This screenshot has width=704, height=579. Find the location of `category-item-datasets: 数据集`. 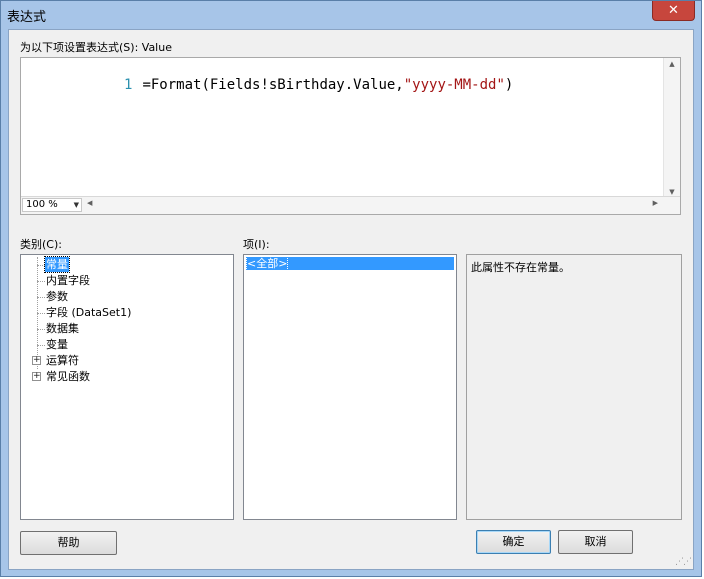

category-item-datasets: 数据集 is located at coordinates (62, 328).